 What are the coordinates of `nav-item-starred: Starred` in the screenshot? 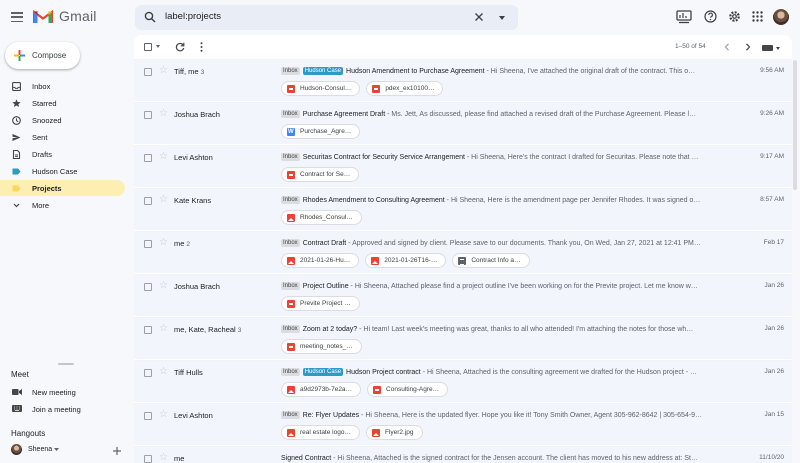 It's located at (62, 103).